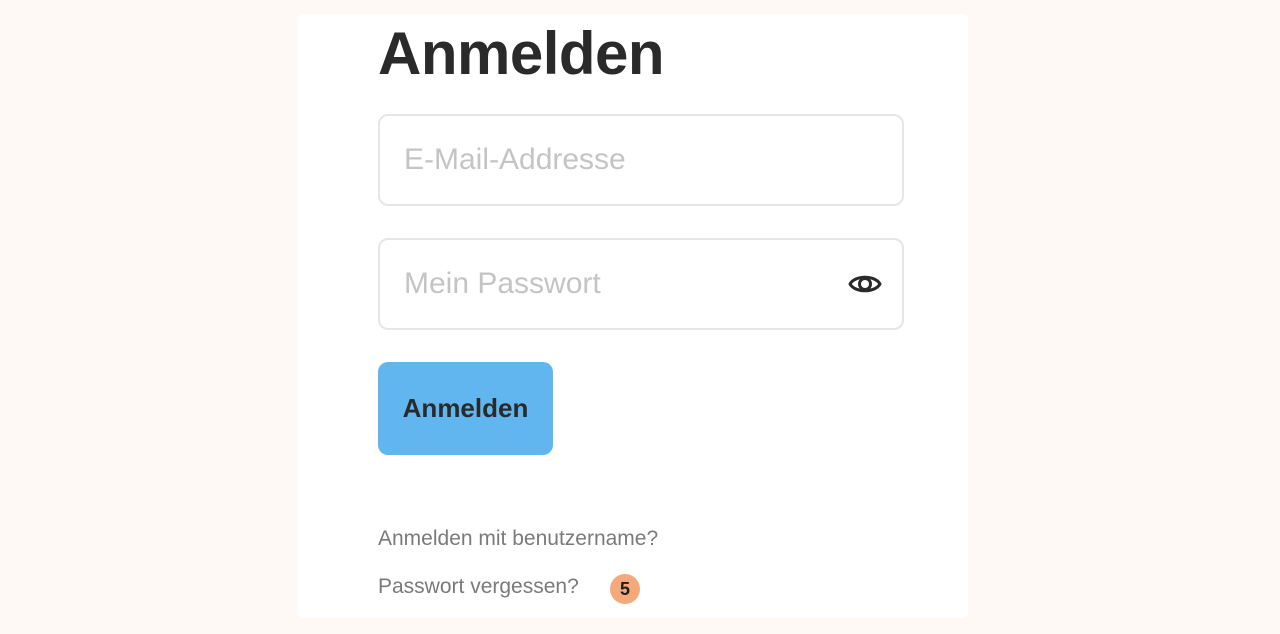  Describe the element at coordinates (614, 160) in the screenshot. I see `email-input` at that location.